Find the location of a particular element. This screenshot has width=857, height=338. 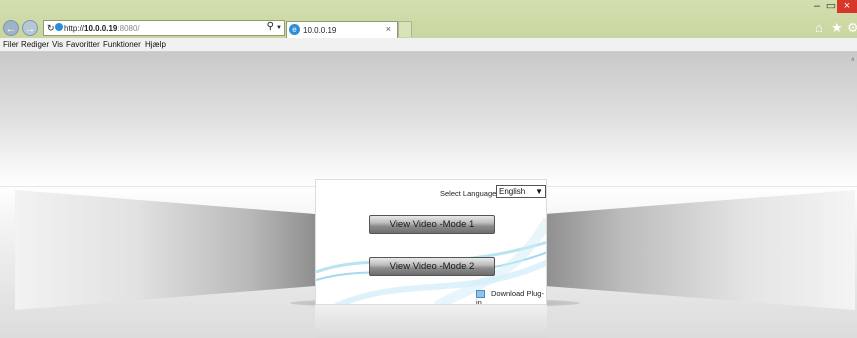

language-value: English is located at coordinates (512, 191).